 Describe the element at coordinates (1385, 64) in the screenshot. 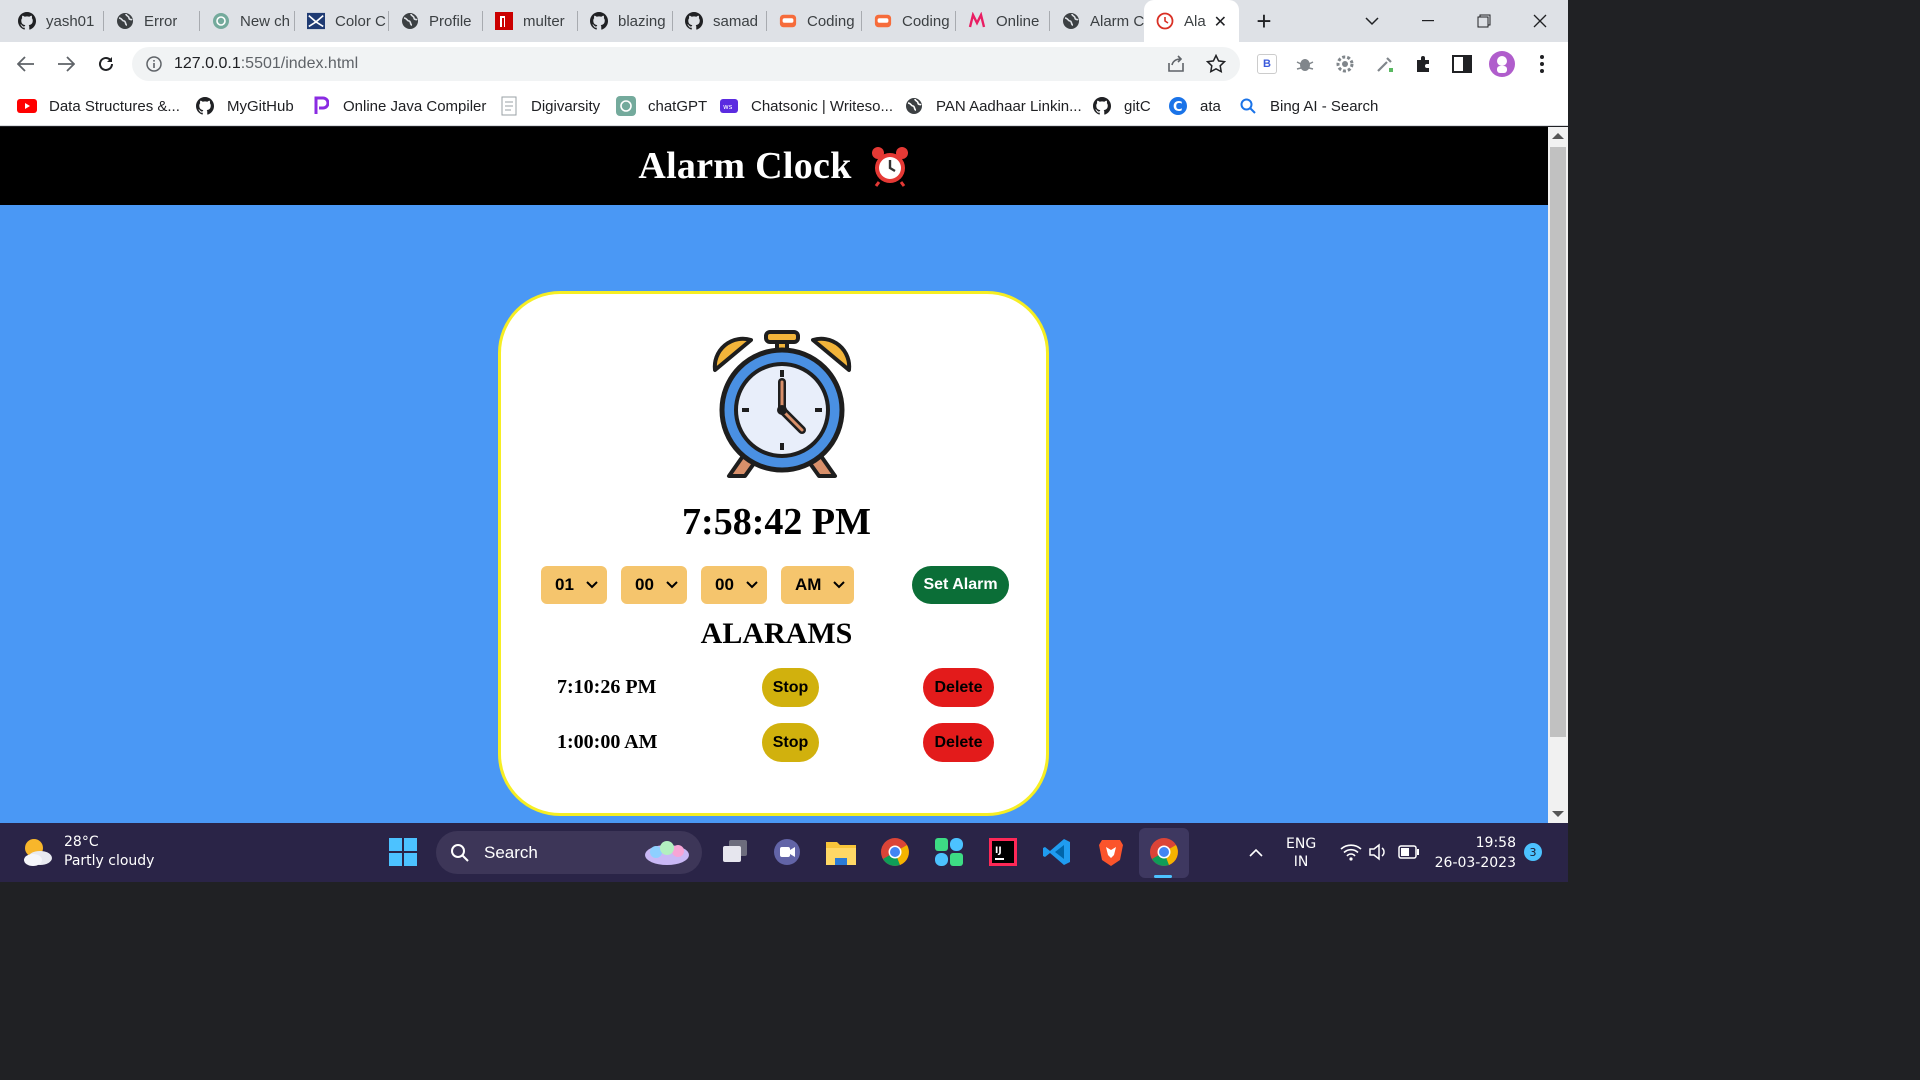

I see `eyedropper-extension-icon` at that location.